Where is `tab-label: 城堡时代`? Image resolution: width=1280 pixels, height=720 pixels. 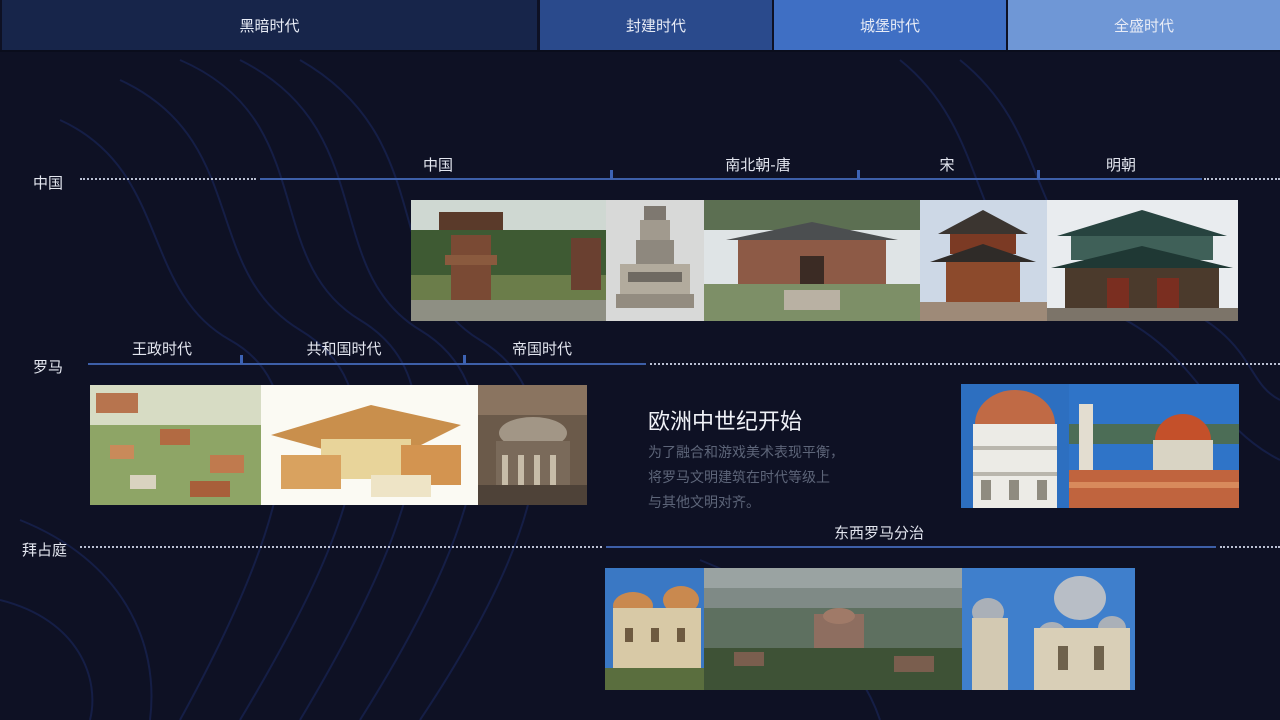
tab-label: 城堡时代 is located at coordinates (889, 25).